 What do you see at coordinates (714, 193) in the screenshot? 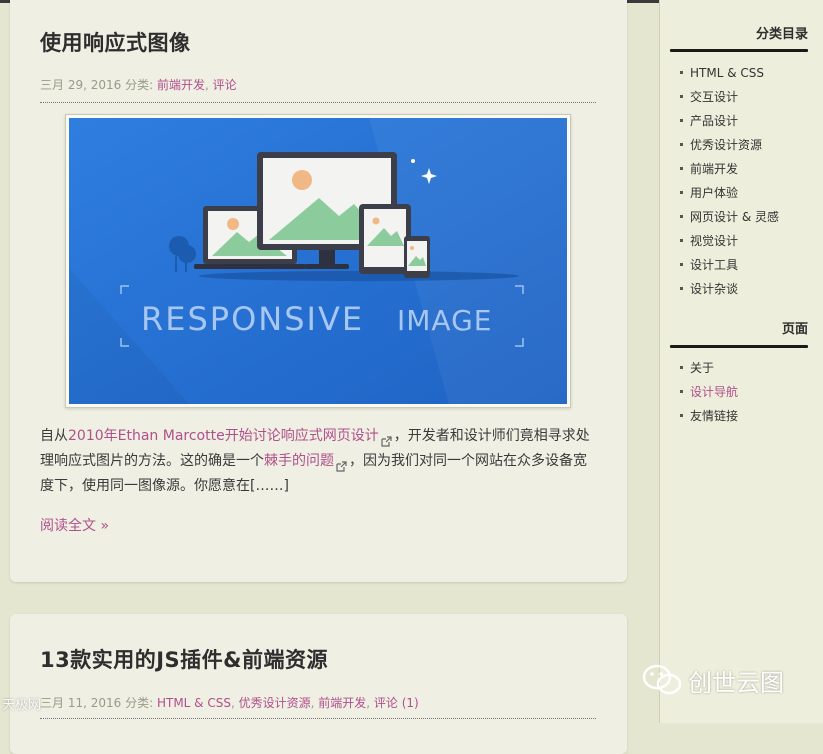
I see `sidebar-item-label: 用户体验` at bounding box center [714, 193].